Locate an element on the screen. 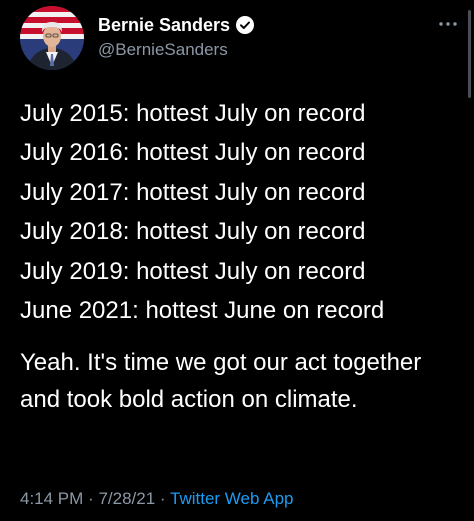 The image size is (474, 521). tweet-line: June 2021: hottest June on record is located at coordinates (202, 311).